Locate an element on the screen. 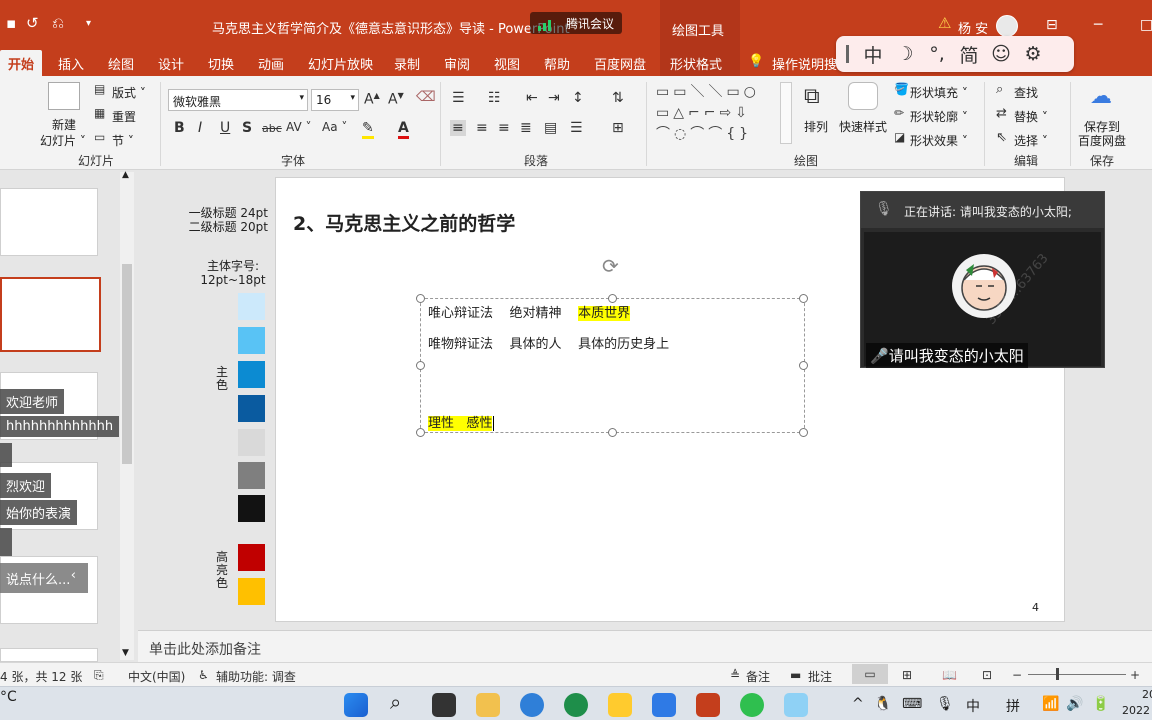 The width and height of the screenshot is (1152, 720). ime-settings-icon: ⚙ is located at coordinates (1033, 54).